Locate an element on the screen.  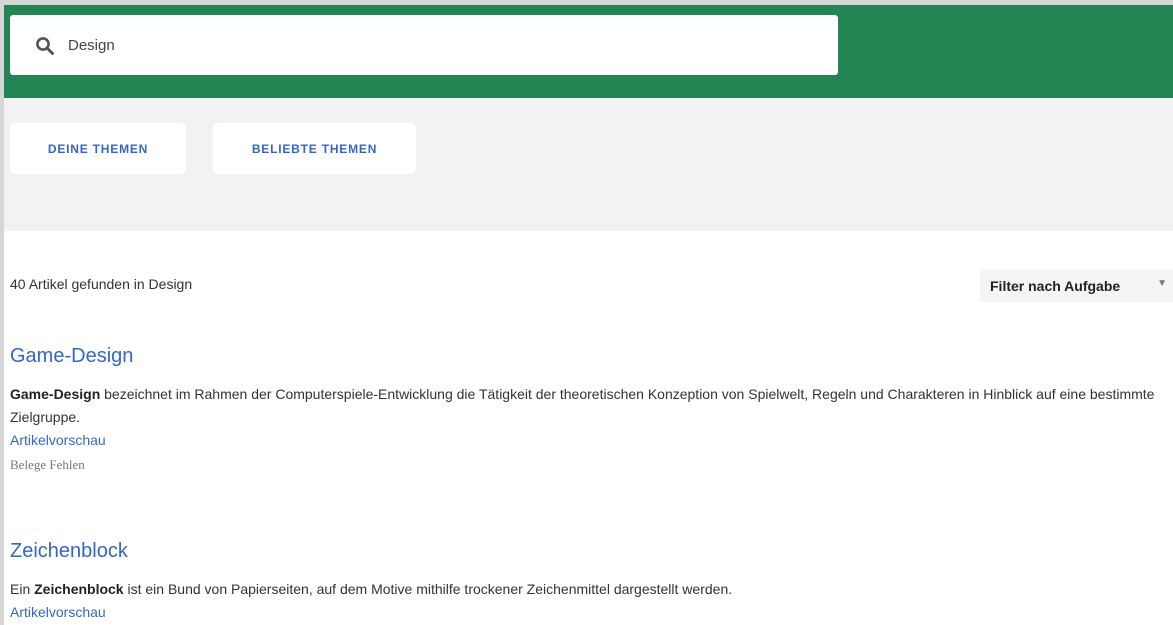
chevron-down-icon: ▼ is located at coordinates (1162, 283).